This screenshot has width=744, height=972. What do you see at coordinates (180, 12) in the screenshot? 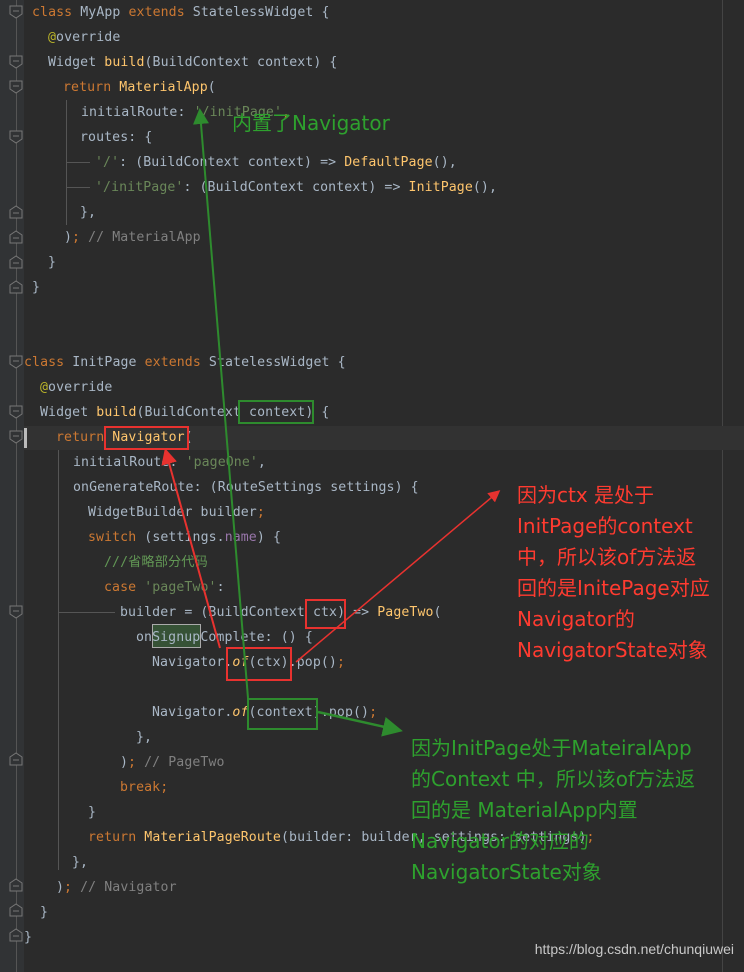
I see `code-line: class MyApp extends StatelessWidget {` at bounding box center [180, 12].